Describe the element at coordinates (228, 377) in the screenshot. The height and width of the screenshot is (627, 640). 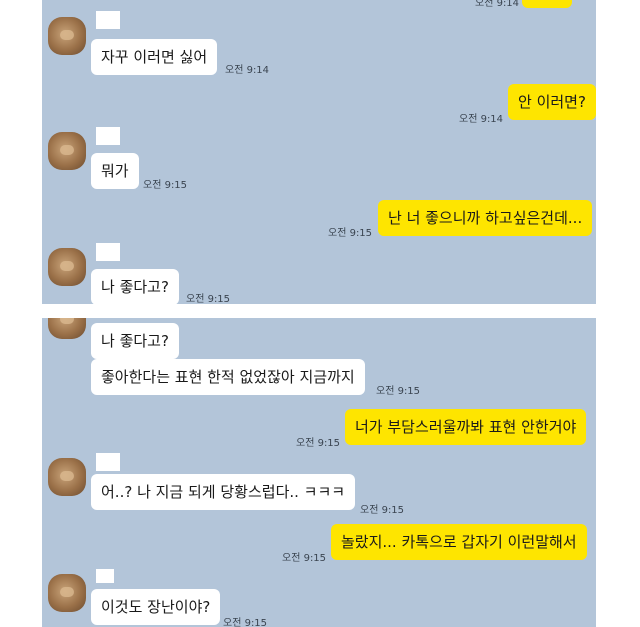
I see `message-bubble-incoming: 좋아한다는 표현 한적 없었잖아 지금까지` at that location.